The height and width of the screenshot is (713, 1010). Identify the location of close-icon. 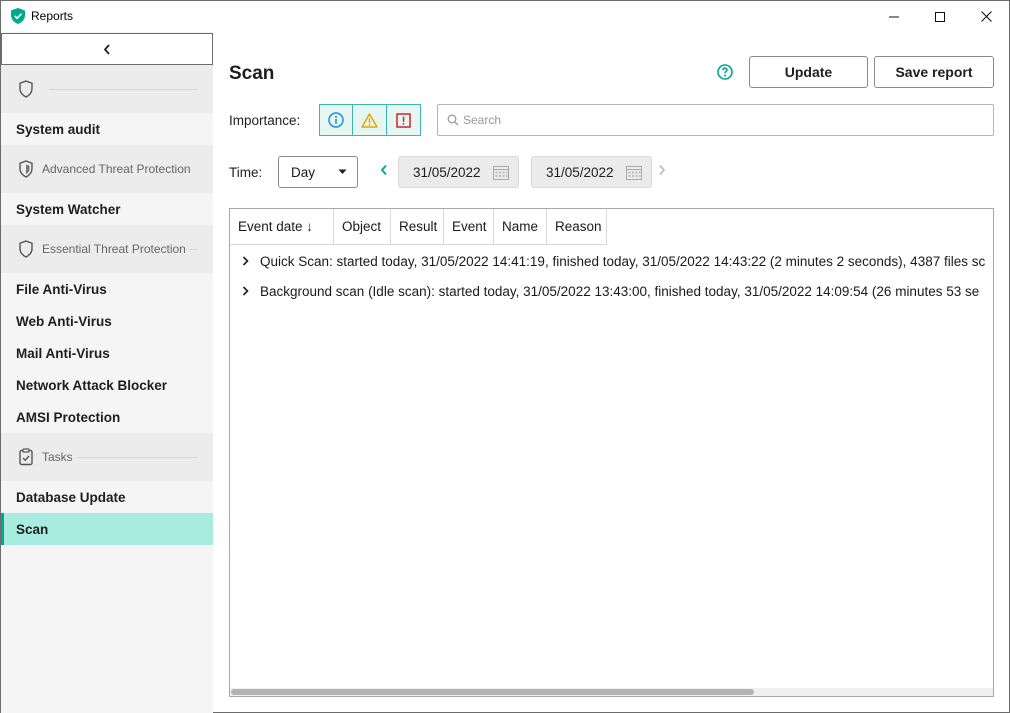
(986, 16).